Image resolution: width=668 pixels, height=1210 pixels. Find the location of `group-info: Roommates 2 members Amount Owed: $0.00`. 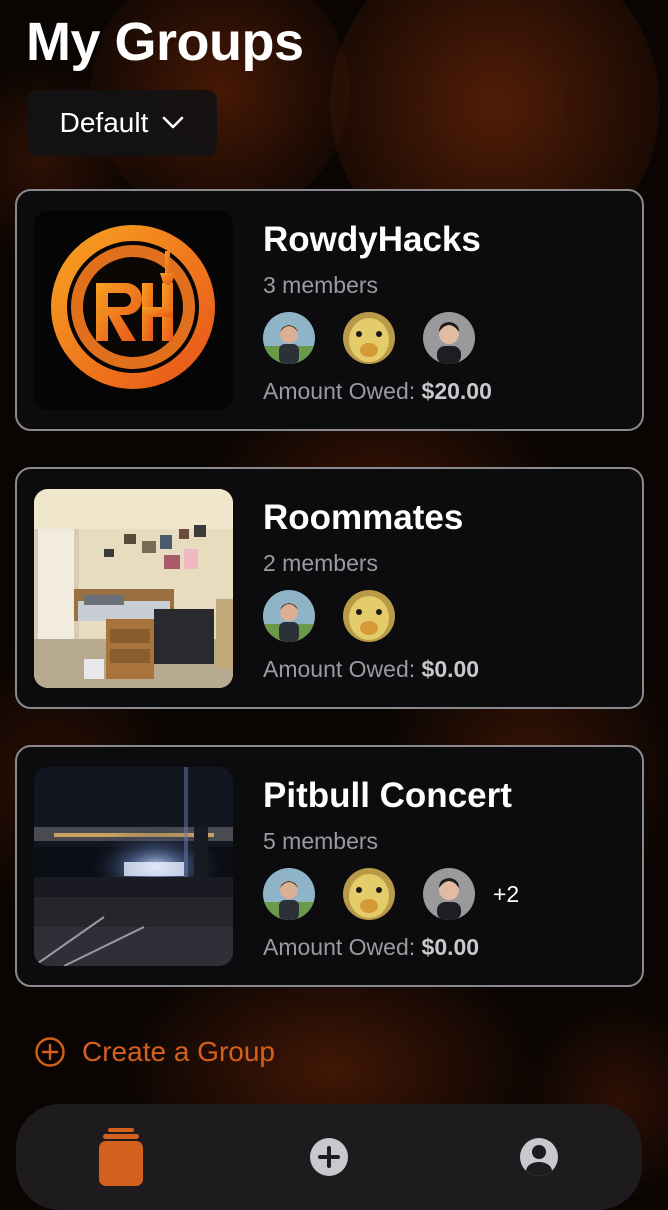

group-info: Roommates 2 members Amount Owed: $0.00 is located at coordinates (442, 590).